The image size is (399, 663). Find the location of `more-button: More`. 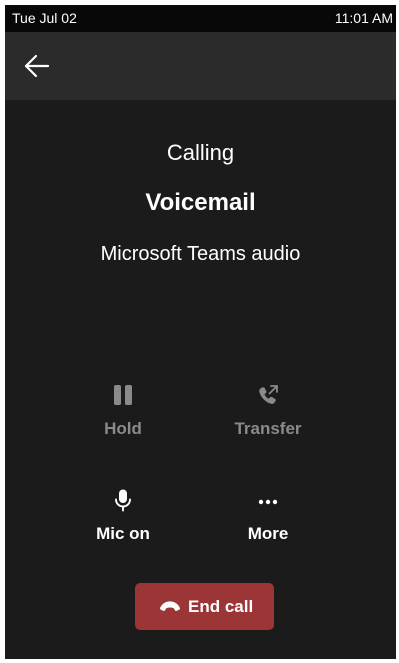

more-button: More is located at coordinates (268, 523).